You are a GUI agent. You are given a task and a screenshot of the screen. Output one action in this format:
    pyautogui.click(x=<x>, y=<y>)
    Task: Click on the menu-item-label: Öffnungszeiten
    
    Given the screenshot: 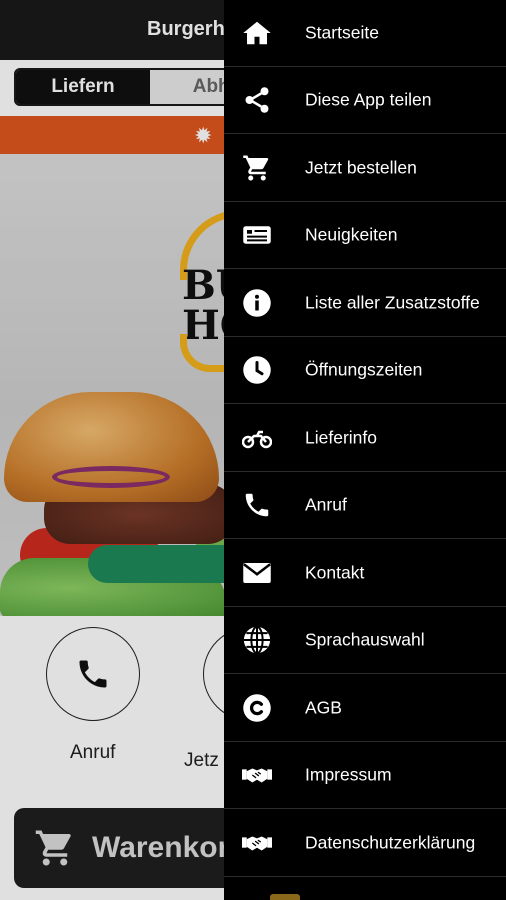 What is the action you would take?
    pyautogui.click(x=364, y=369)
    